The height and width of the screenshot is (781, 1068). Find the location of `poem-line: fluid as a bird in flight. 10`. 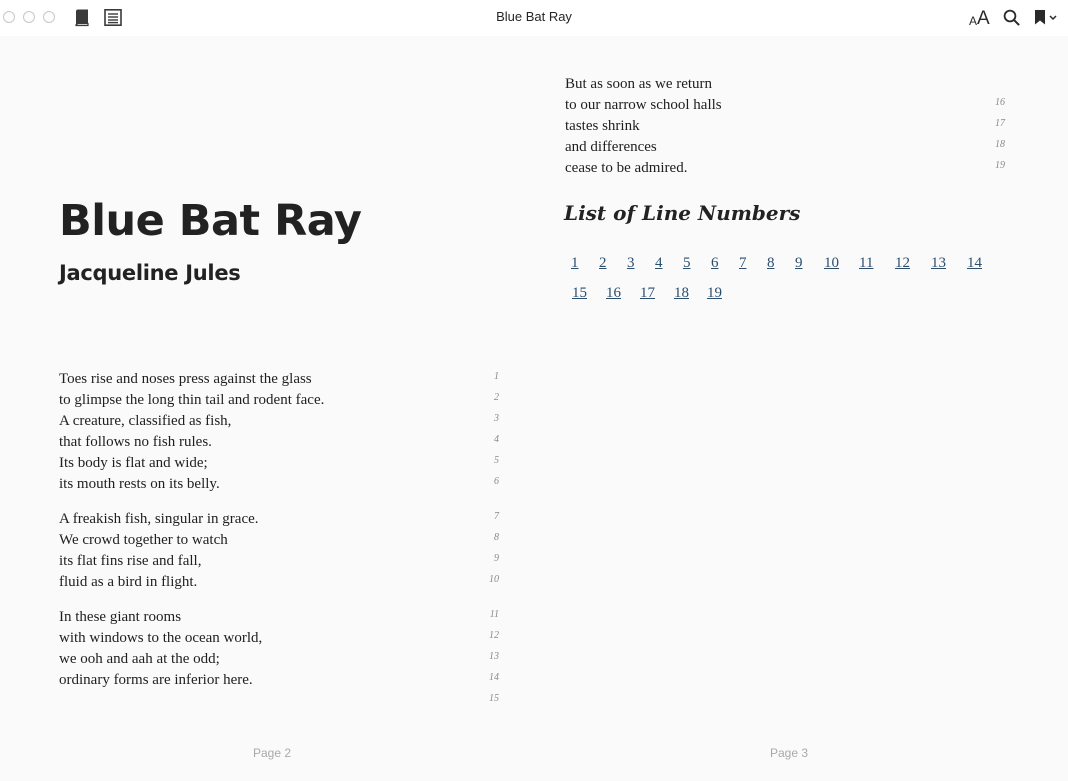

poem-line: fluid as a bird in flight. 10 is located at coordinates (280, 582).